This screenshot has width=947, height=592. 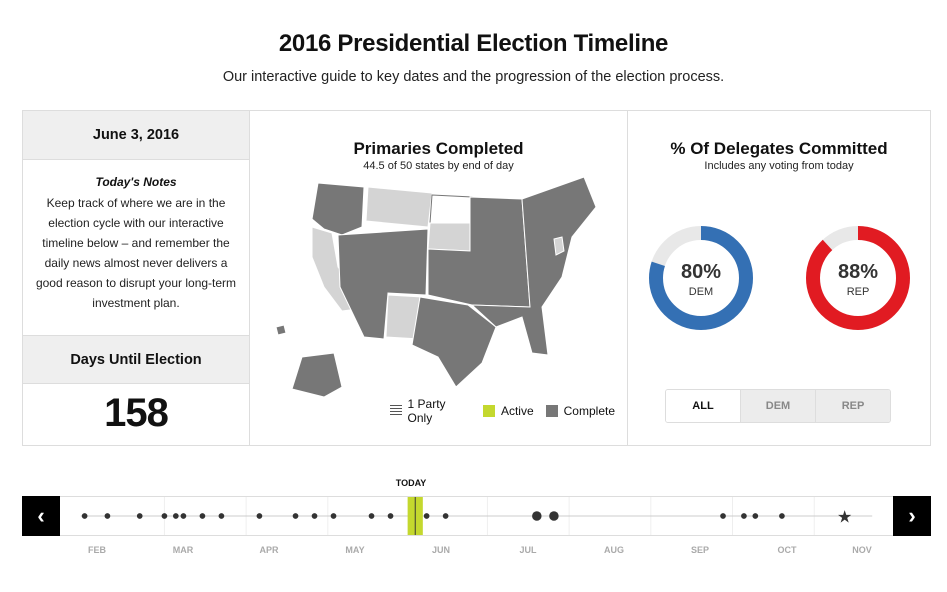 I want to click on legend-label: Active, so click(x=517, y=411).